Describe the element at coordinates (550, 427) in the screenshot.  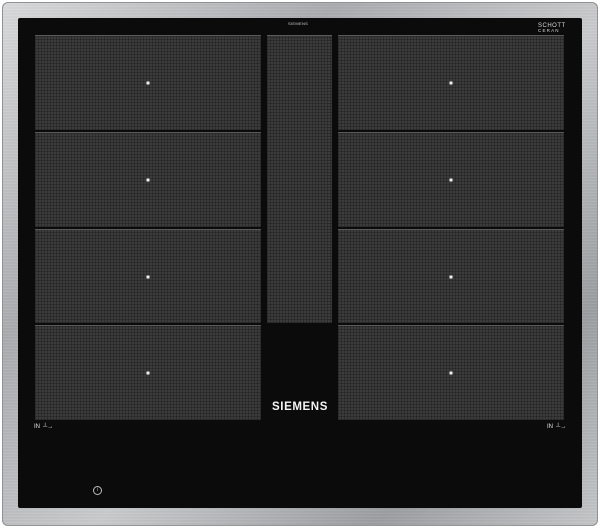
I see `right-in-text: IN` at that location.